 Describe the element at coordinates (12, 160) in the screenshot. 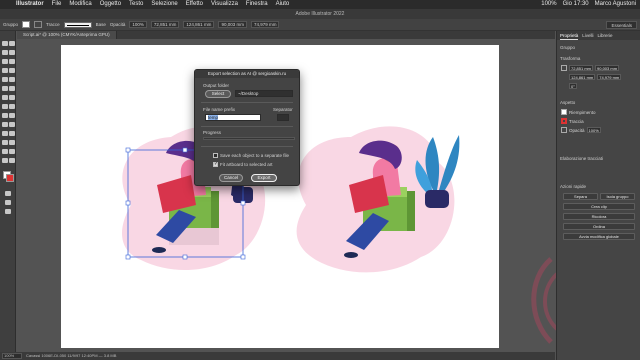

I see `zoom-tool-icon` at that location.